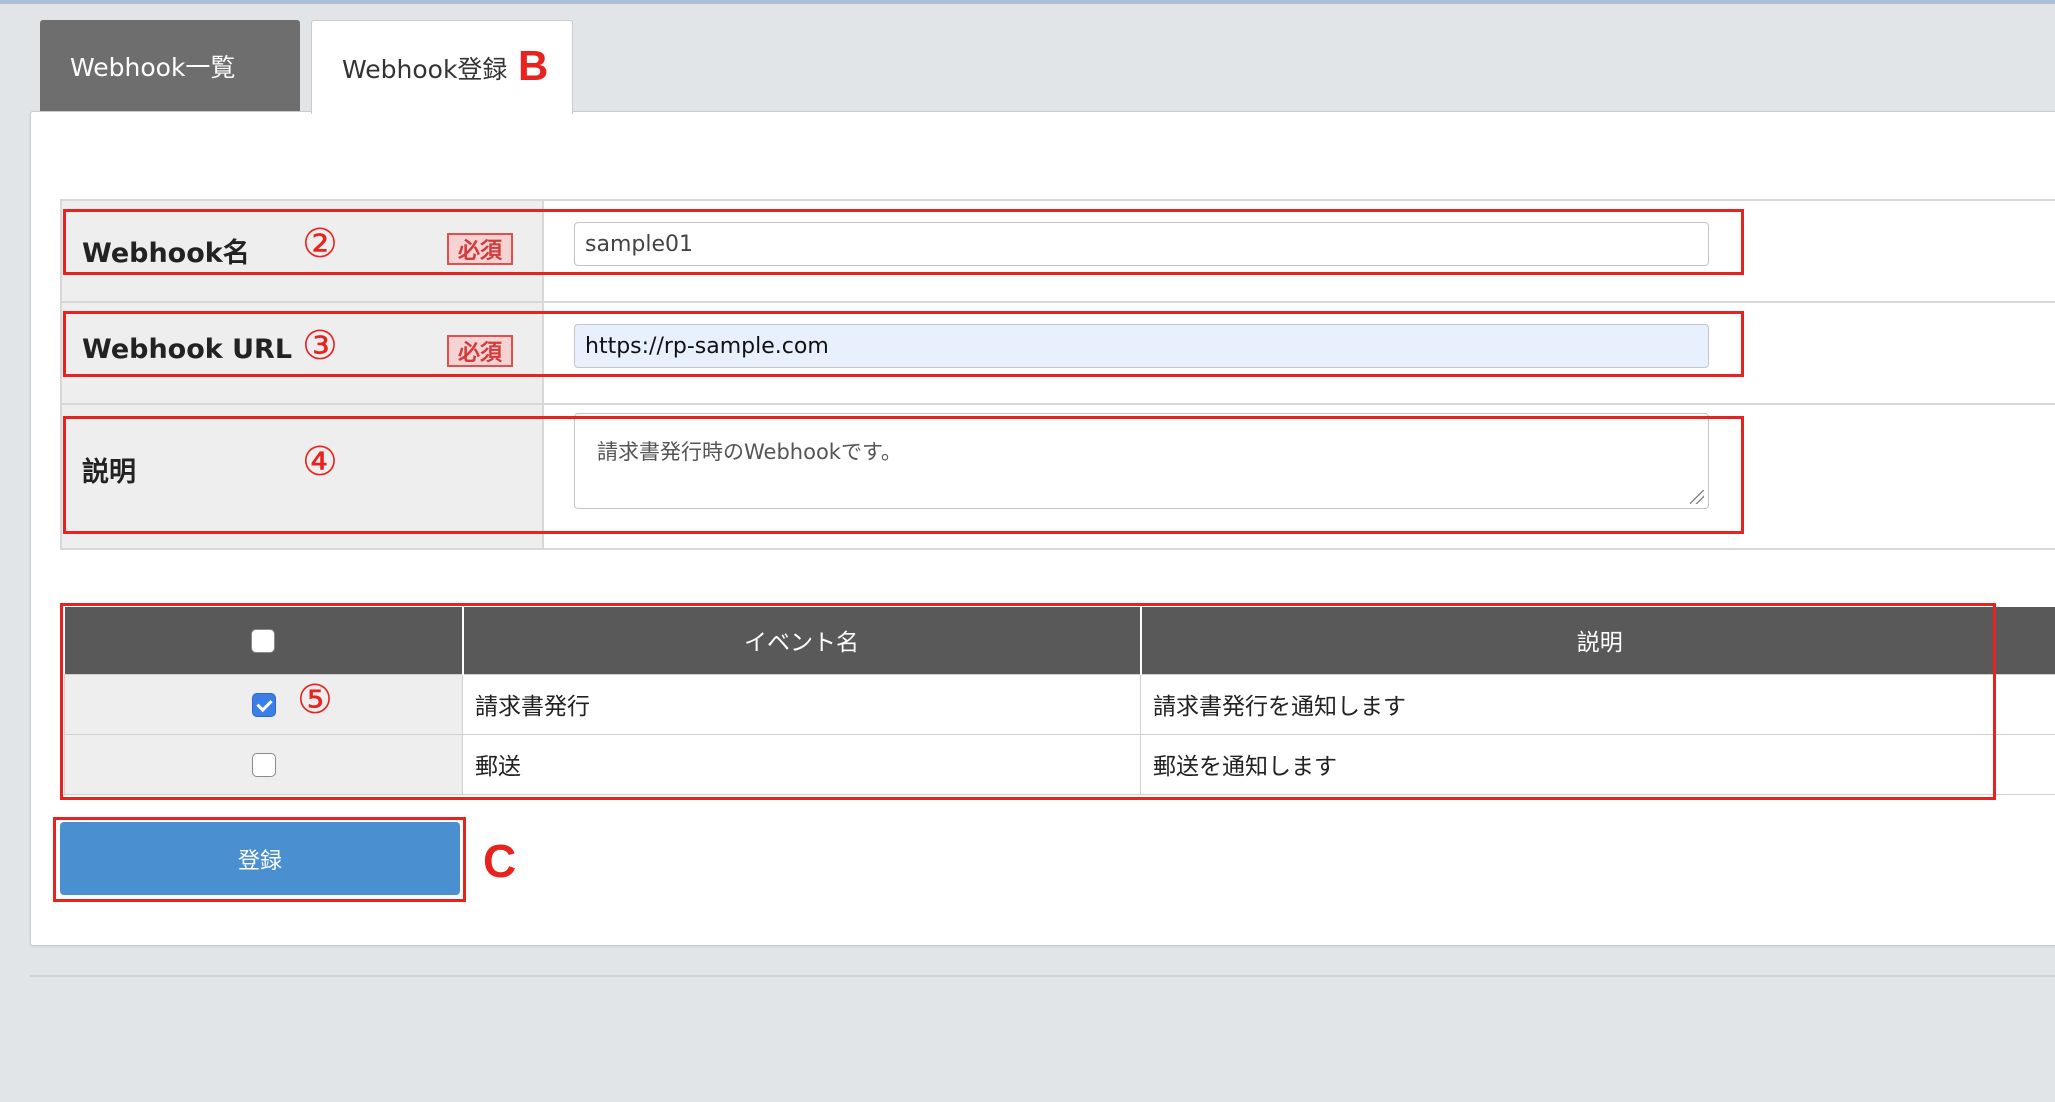  I want to click on column-header-event-name: イベント名, so click(802, 640).